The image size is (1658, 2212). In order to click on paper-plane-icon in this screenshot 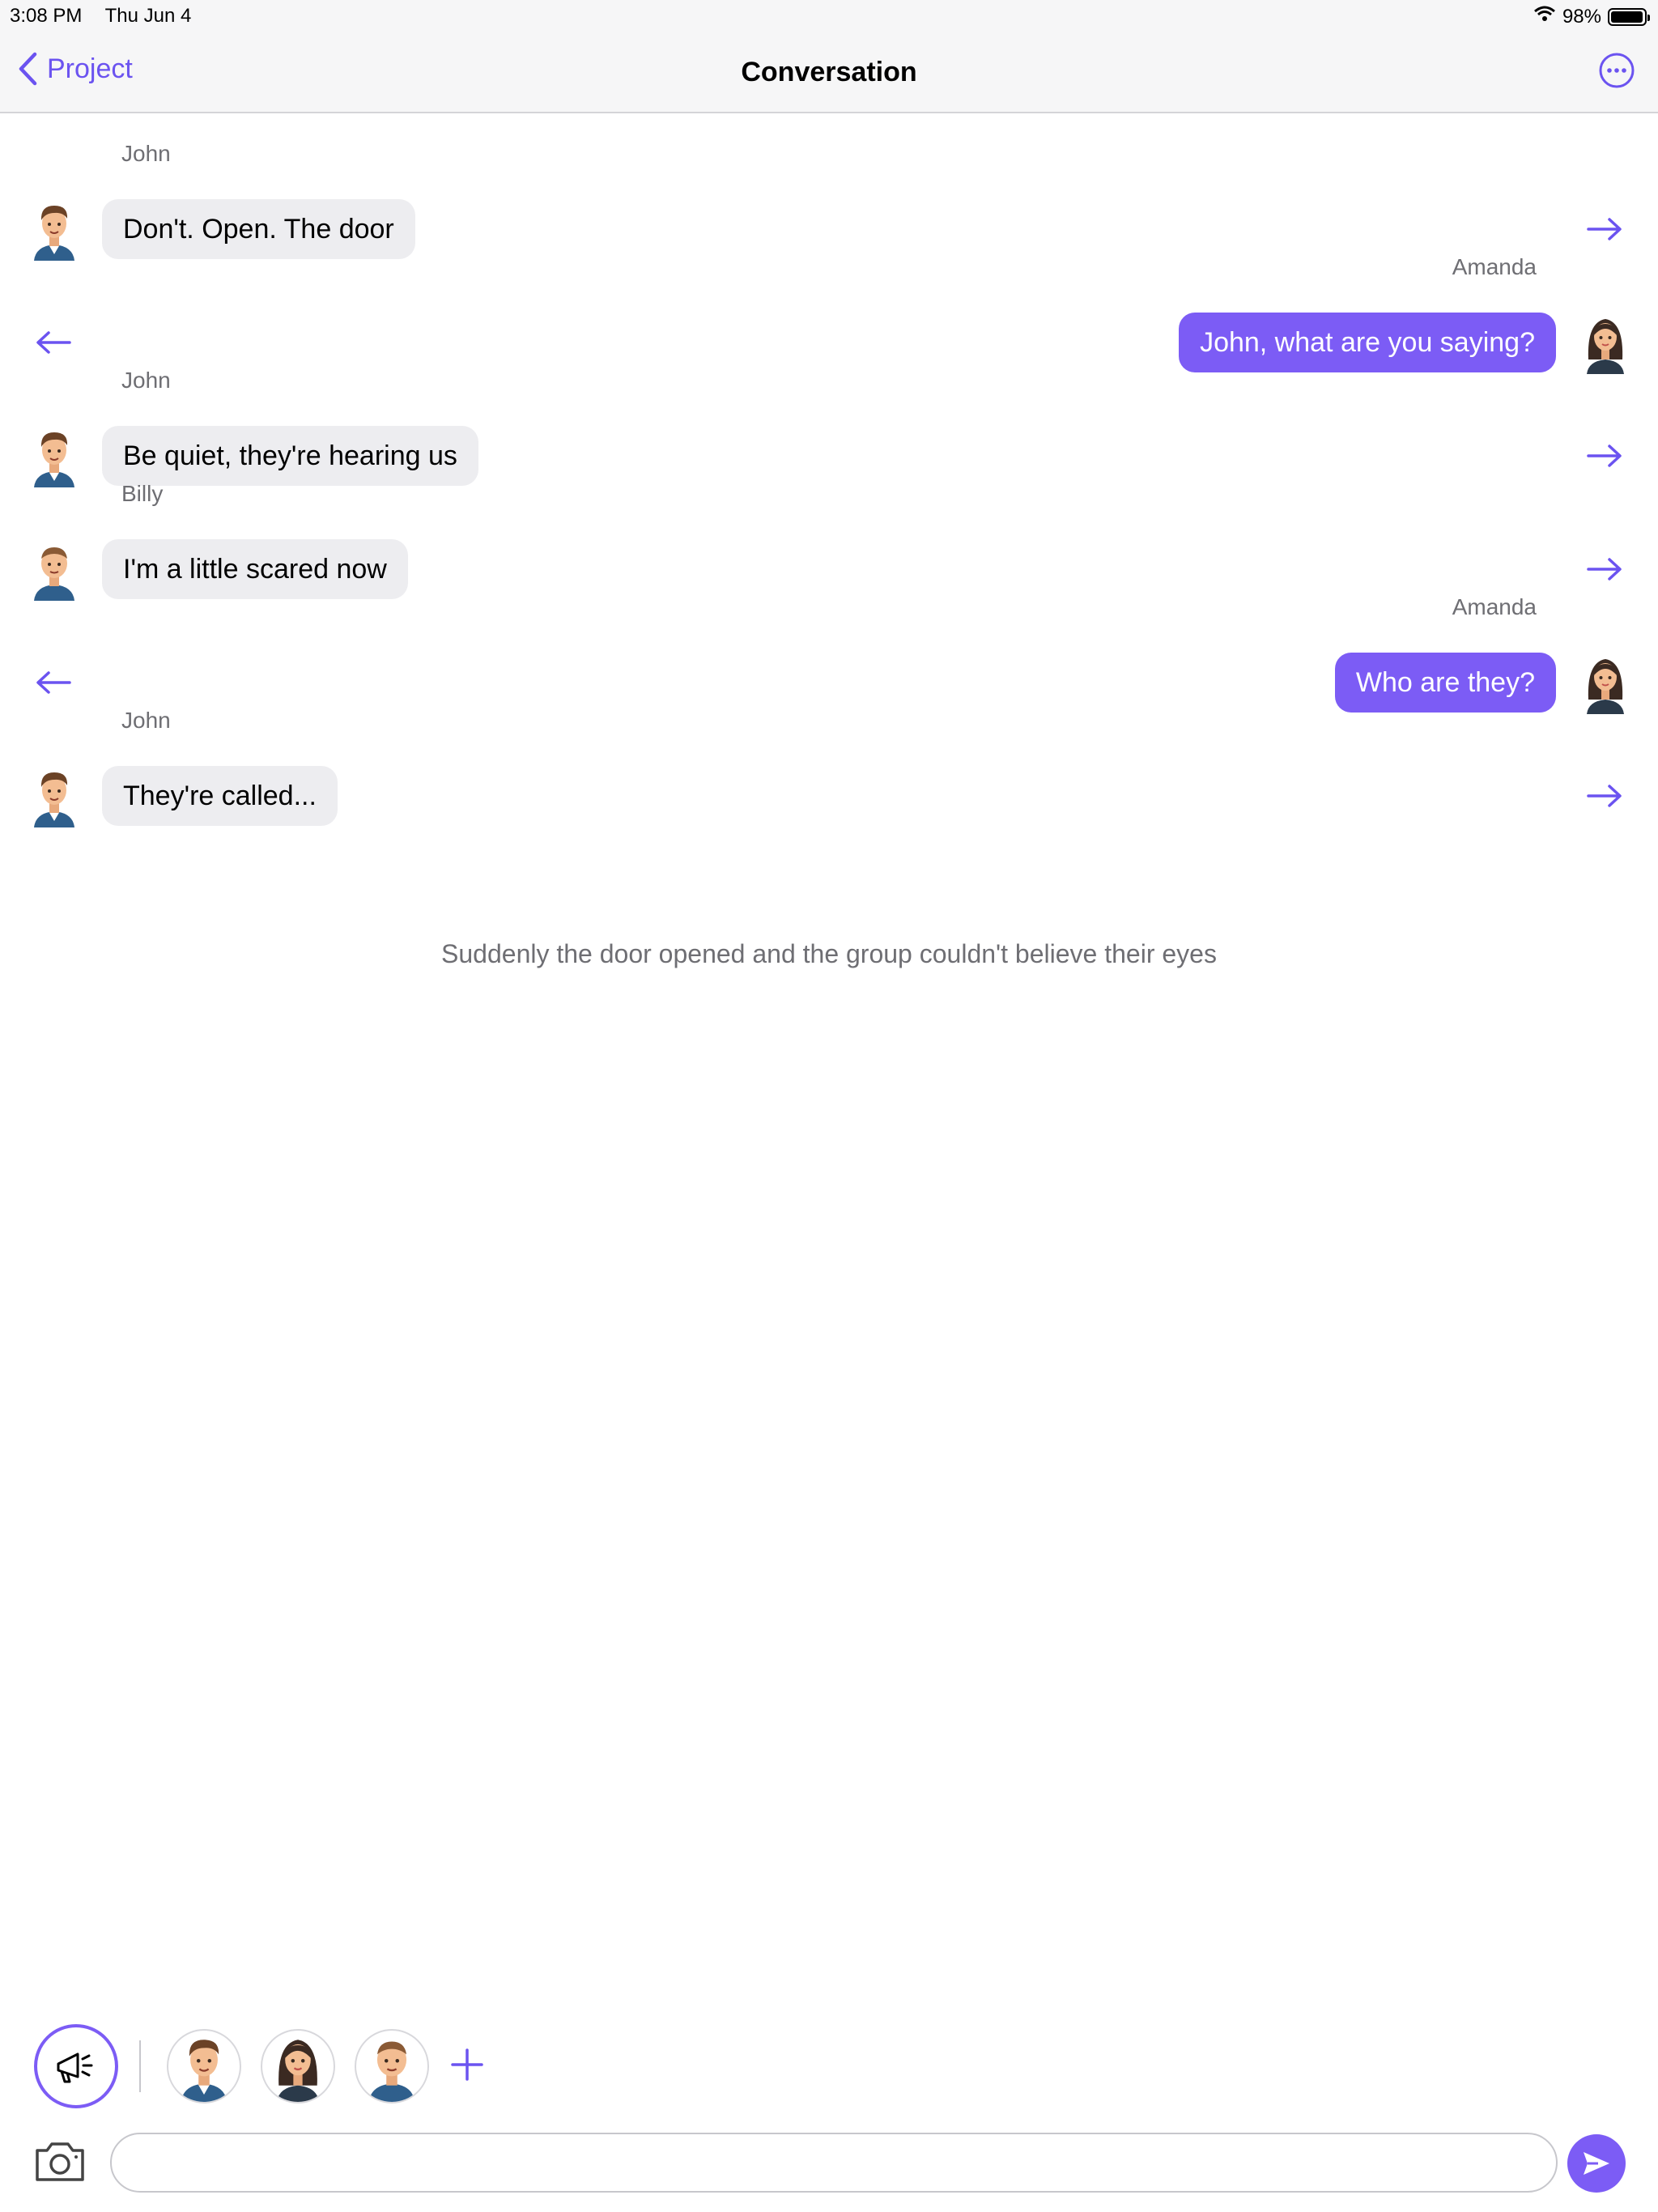, I will do `click(1596, 2164)`.